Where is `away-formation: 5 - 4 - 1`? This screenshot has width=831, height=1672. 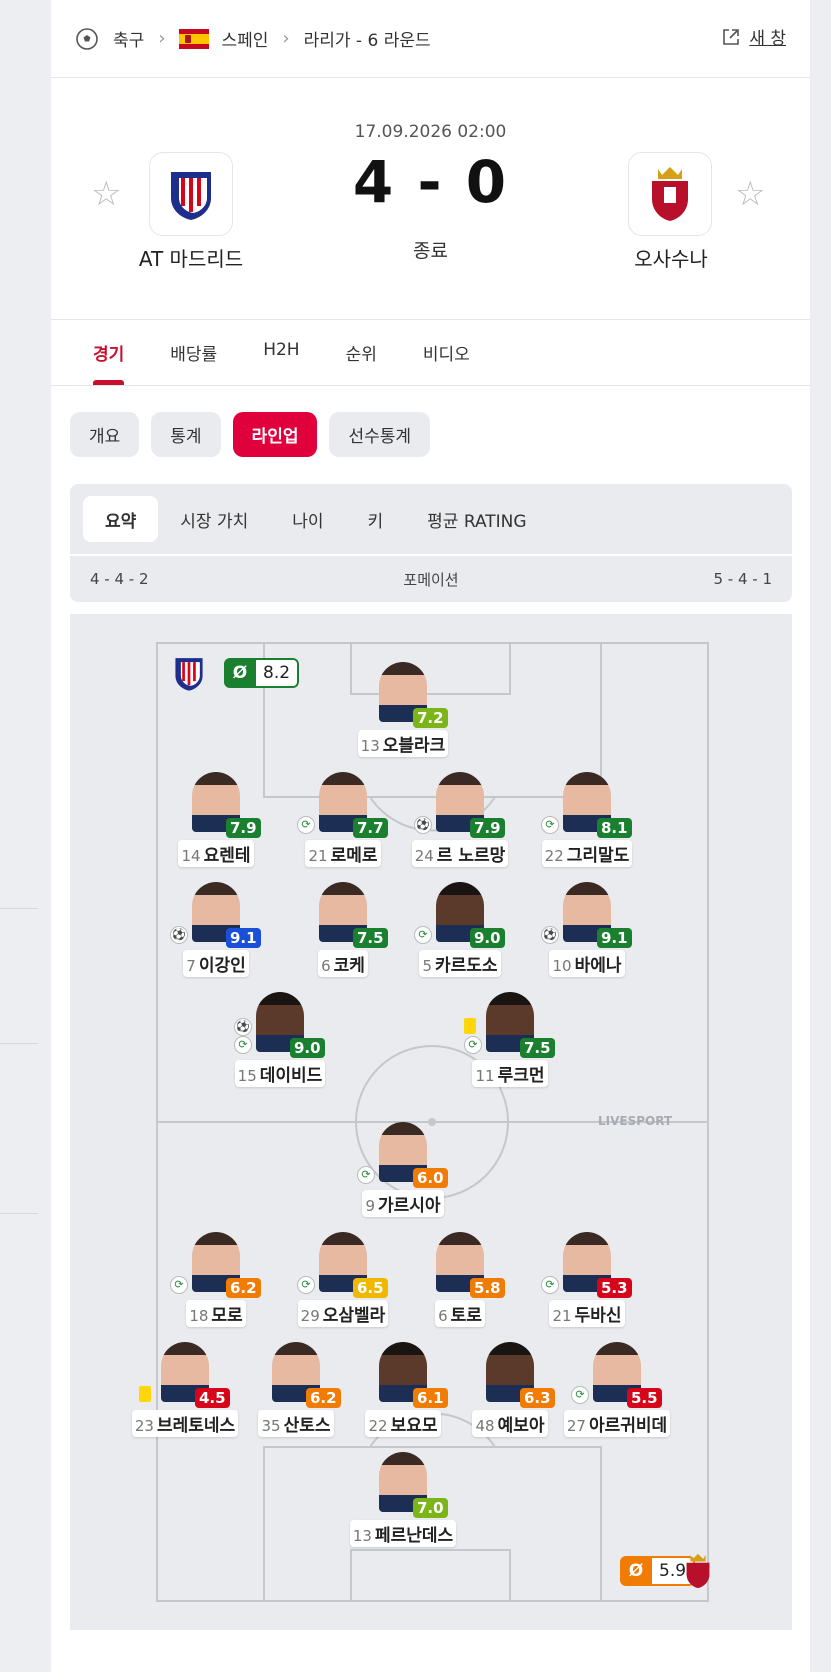 away-formation: 5 - 4 - 1 is located at coordinates (742, 579).